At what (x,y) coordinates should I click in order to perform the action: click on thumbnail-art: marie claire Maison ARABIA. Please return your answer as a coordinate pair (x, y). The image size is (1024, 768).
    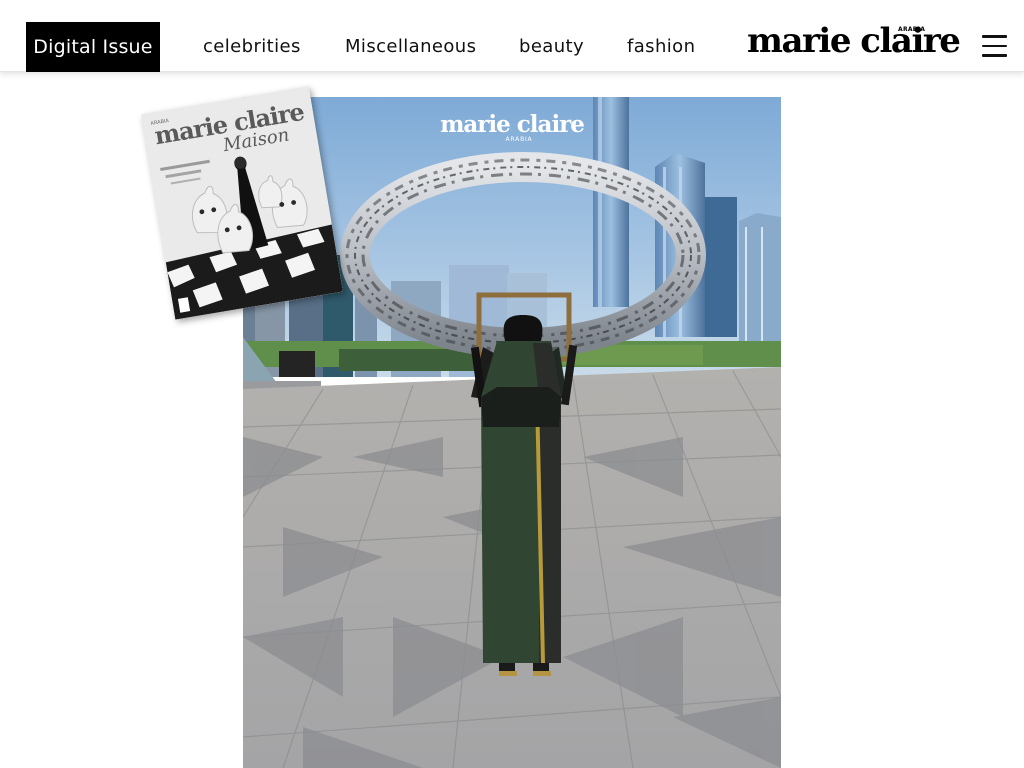
    Looking at the image, I should click on (242, 203).